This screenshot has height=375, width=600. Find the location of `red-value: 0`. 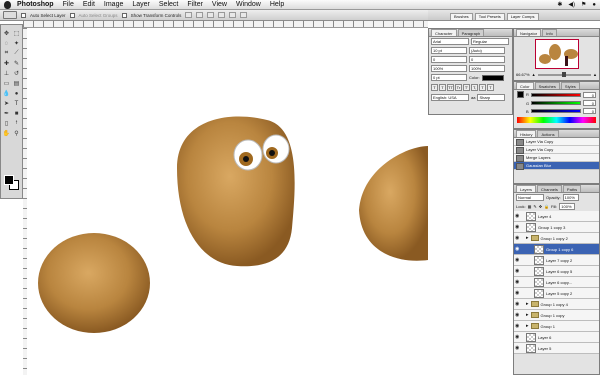

red-value: 0 is located at coordinates (589, 94).